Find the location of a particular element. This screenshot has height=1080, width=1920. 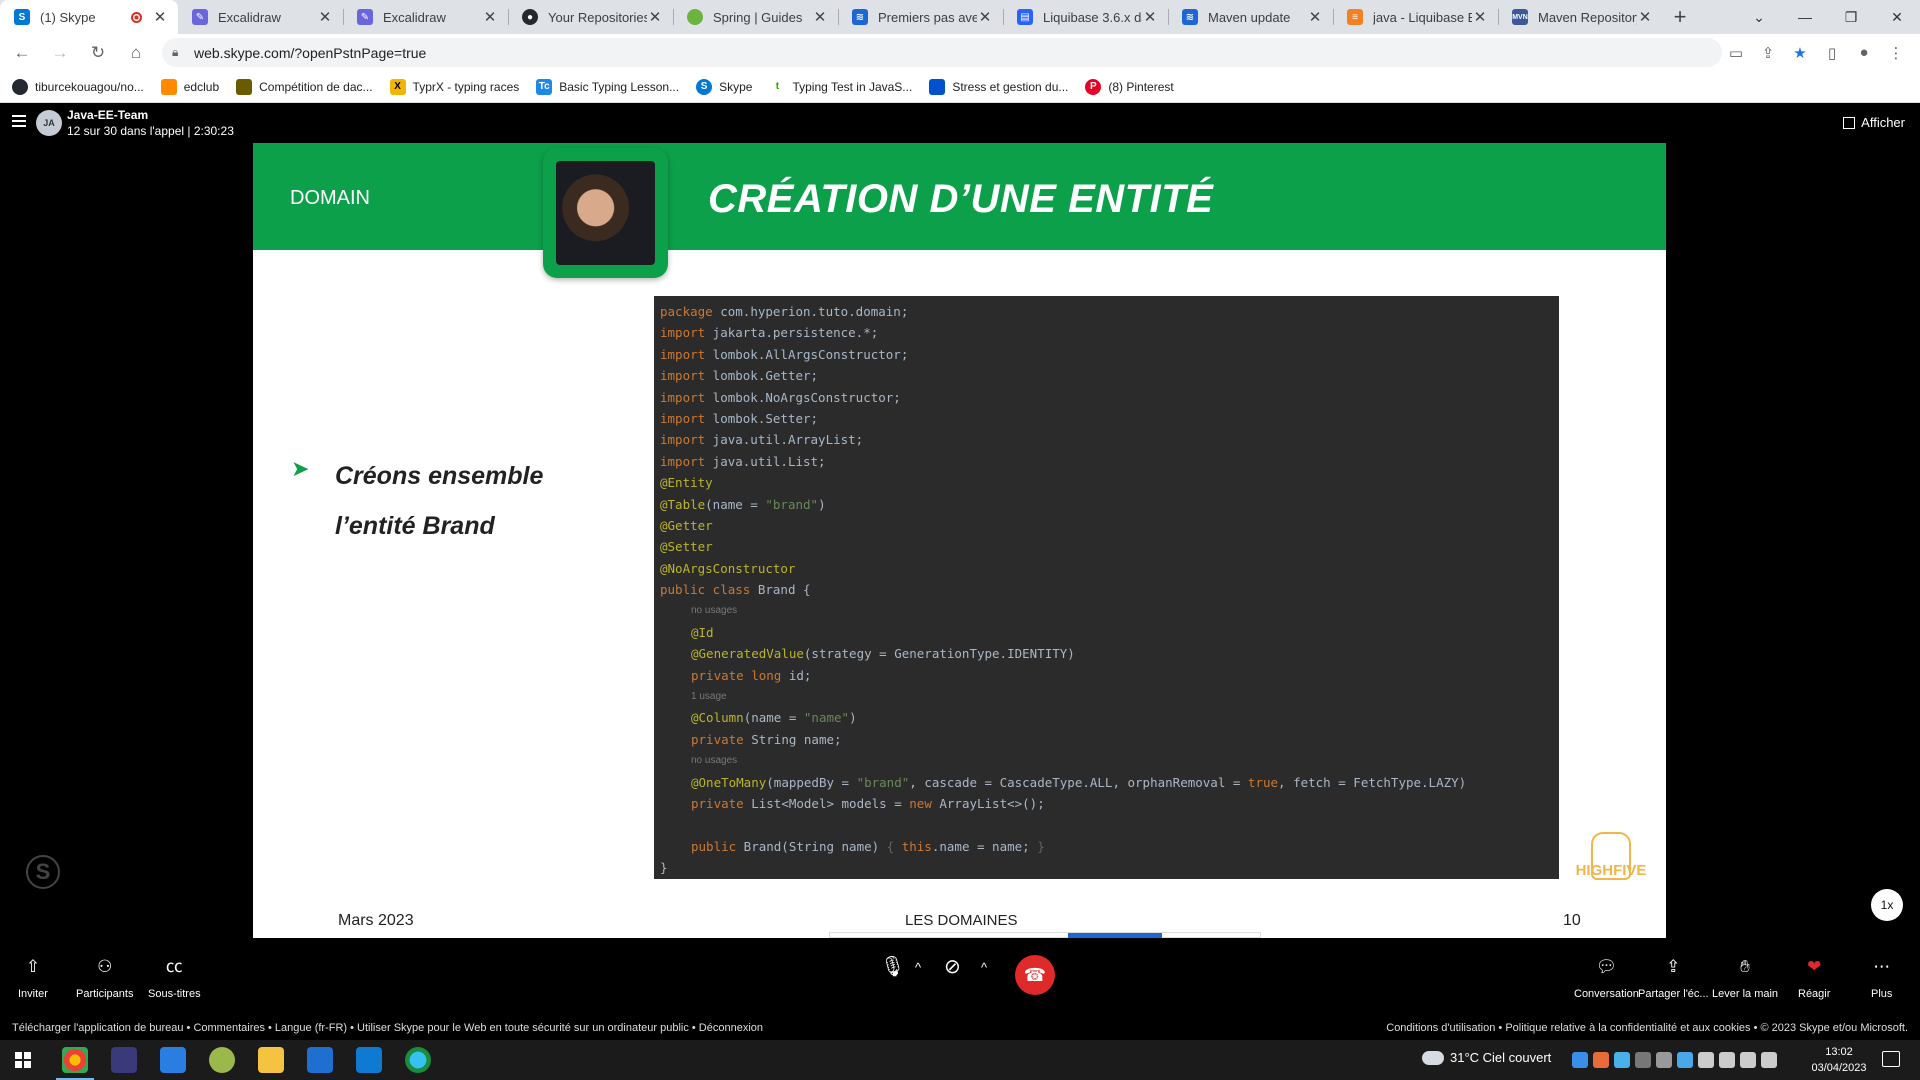

bookmark-star-icon: ★ is located at coordinates (1800, 53).